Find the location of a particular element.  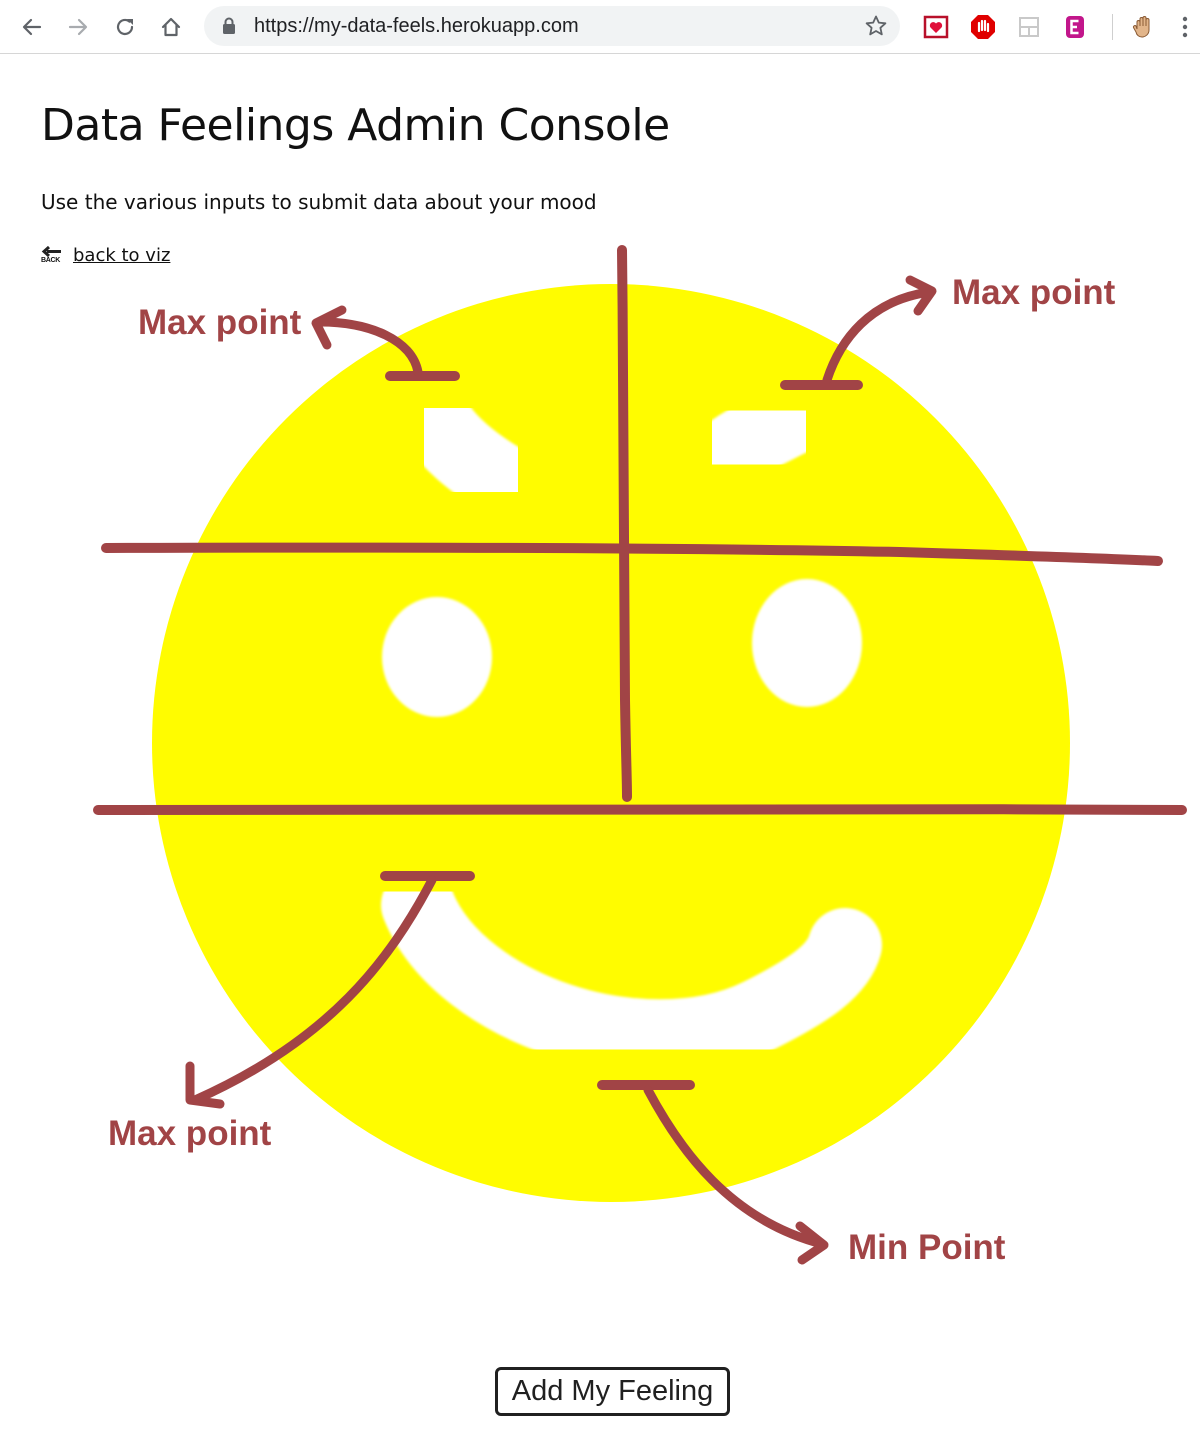

layout-grid-icon is located at coordinates (1029, 27).